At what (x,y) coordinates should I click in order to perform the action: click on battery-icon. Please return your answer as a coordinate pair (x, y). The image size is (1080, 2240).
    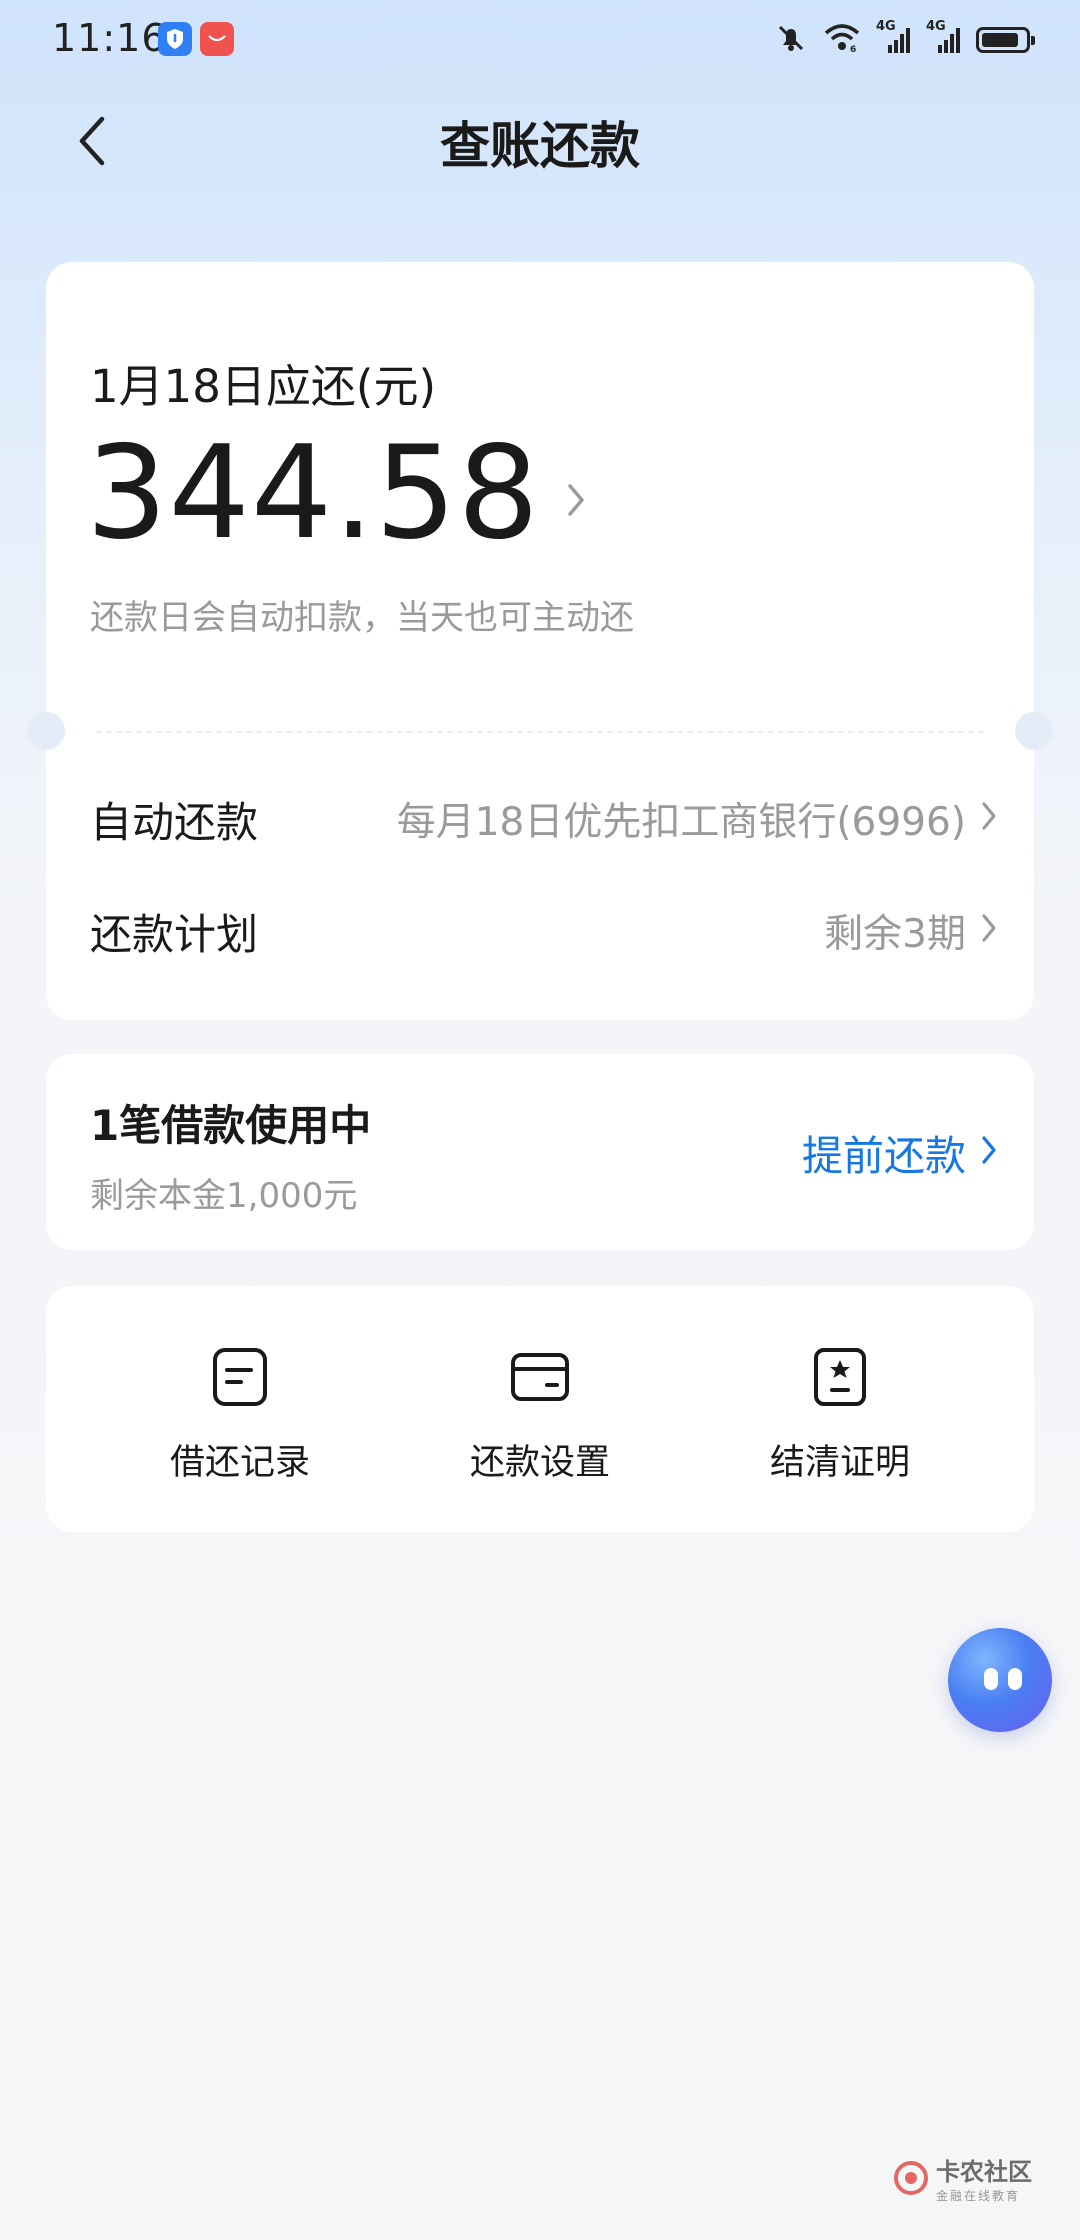
    Looking at the image, I should click on (1005, 40).